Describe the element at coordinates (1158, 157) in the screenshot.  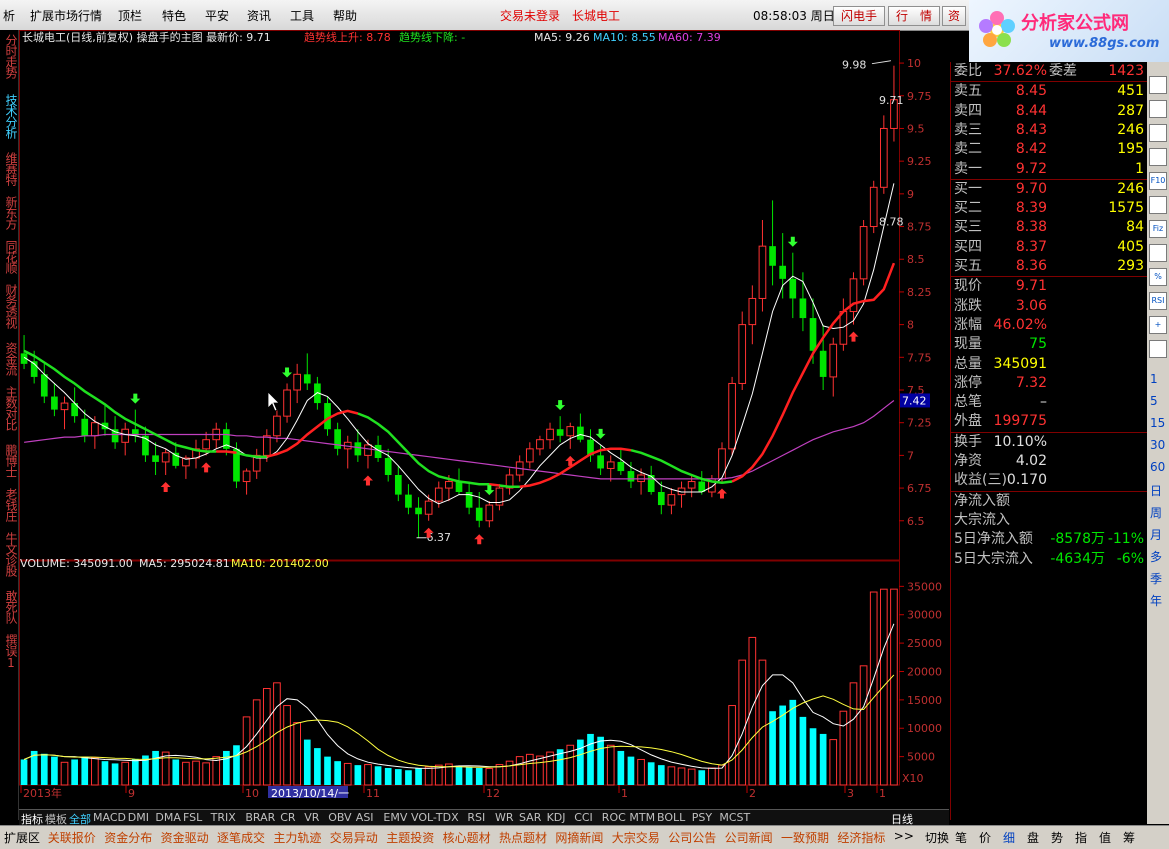
I see `kline-icon` at that location.